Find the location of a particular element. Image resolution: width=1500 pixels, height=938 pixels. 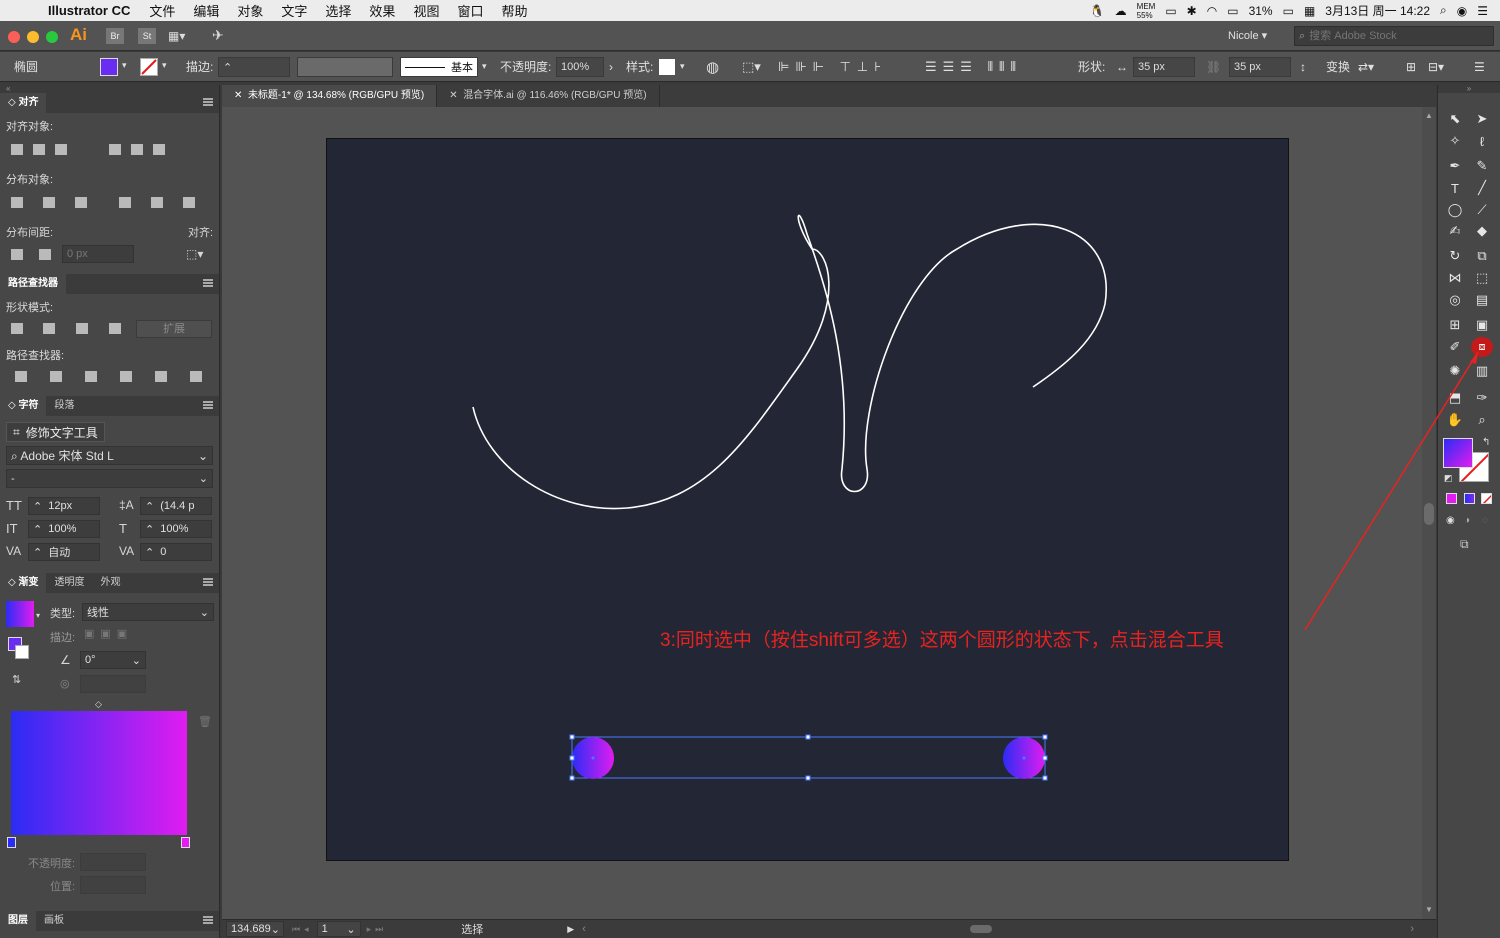

color-mode-button is located at coordinates (1451, 498).